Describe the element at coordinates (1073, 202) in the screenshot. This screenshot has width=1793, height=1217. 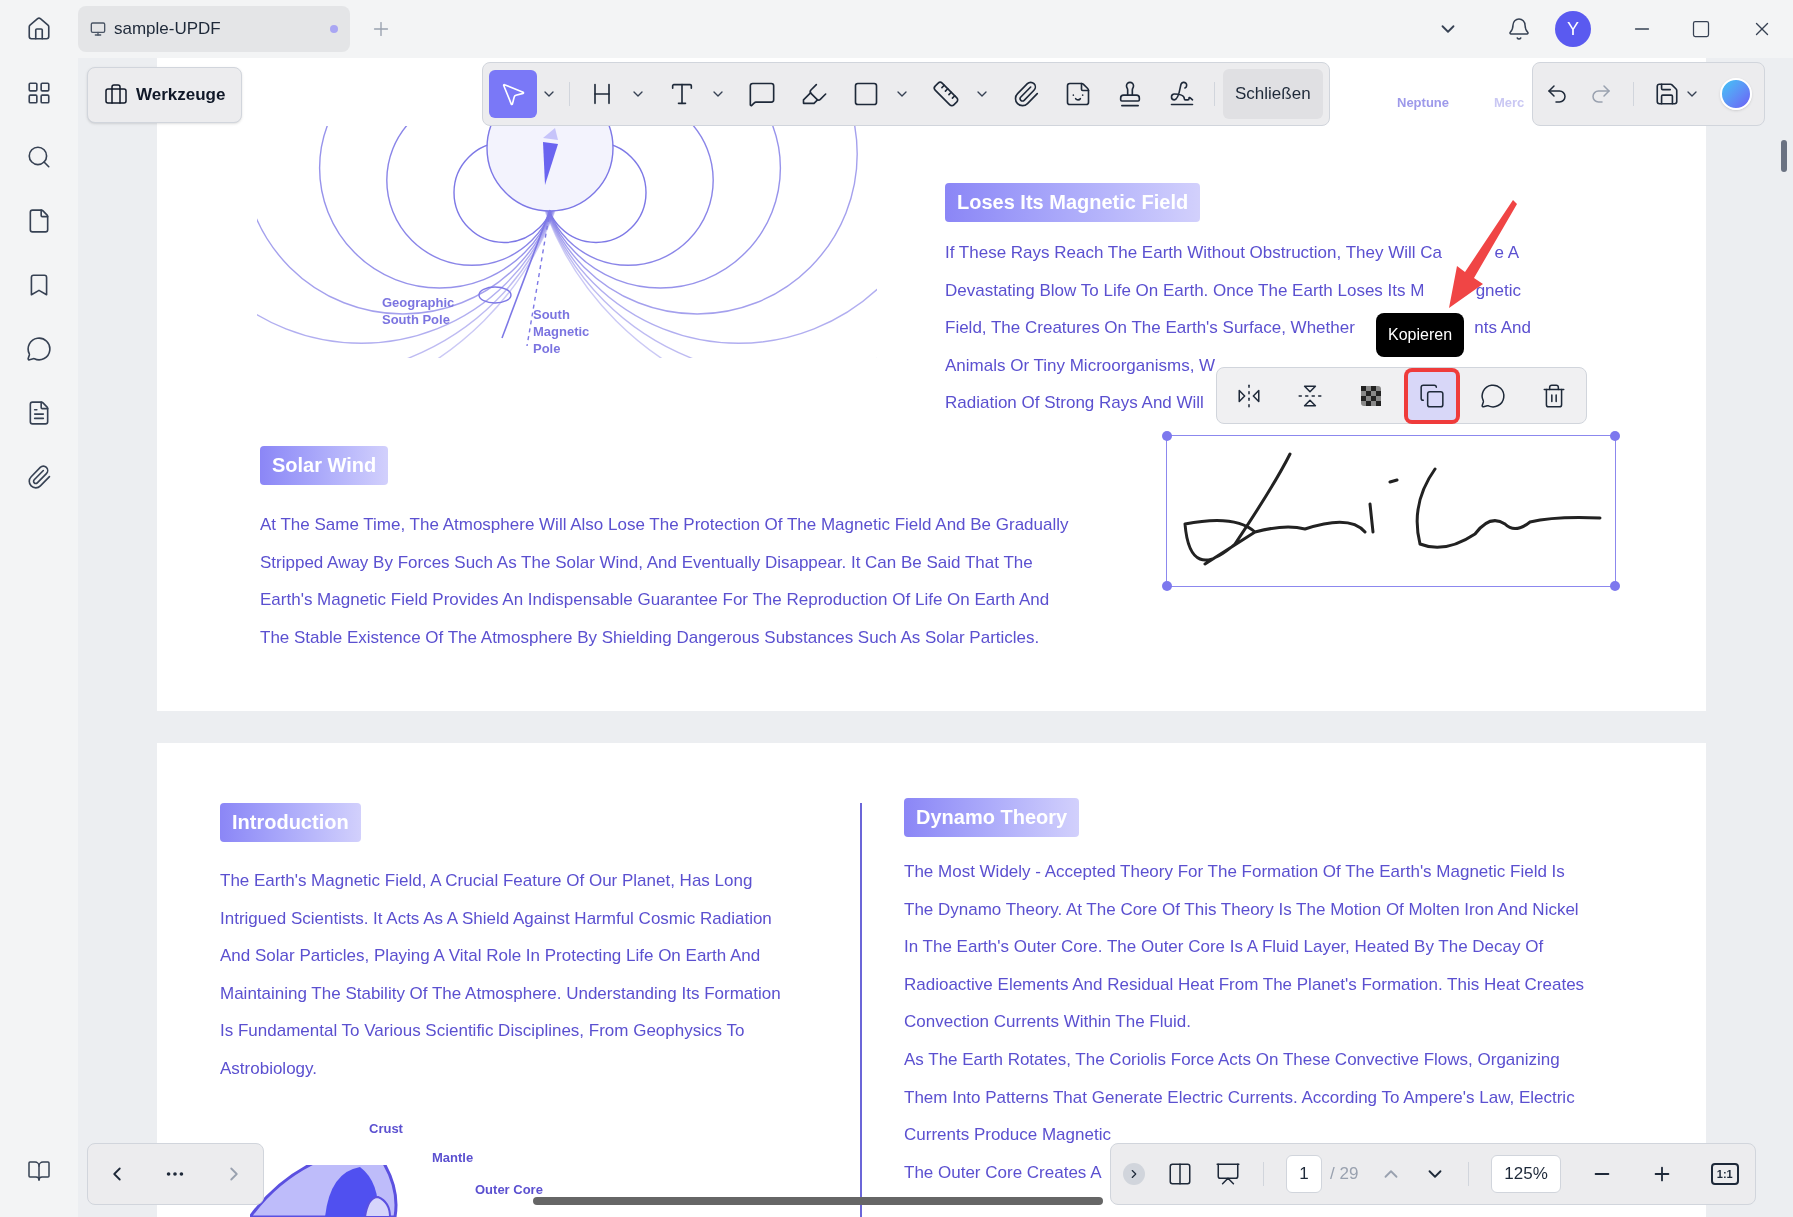
I see `section-heading: Loses Its Magnetic Field` at that location.